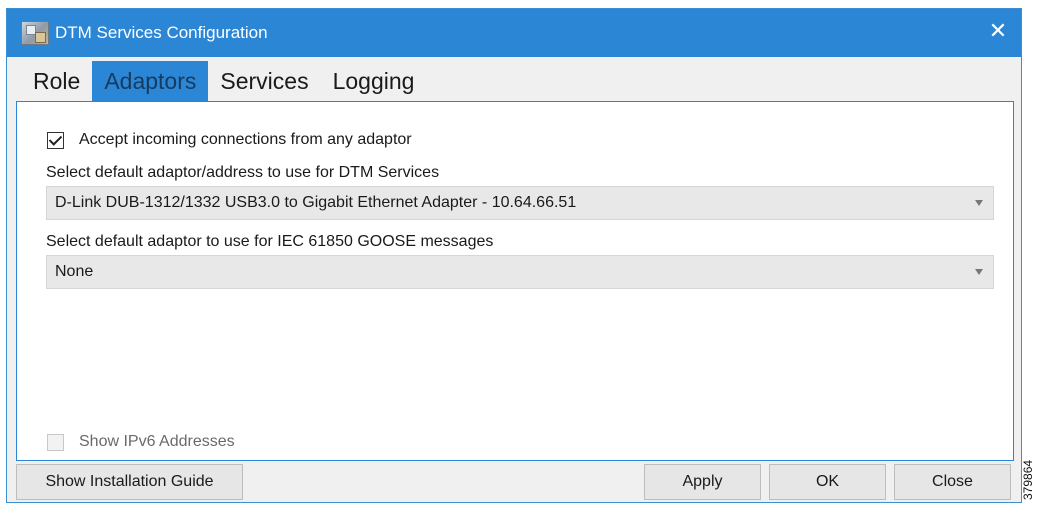 This screenshot has height=506, width=1043. Describe the element at coordinates (998, 32) in the screenshot. I see `close-icon: ✕` at that location.